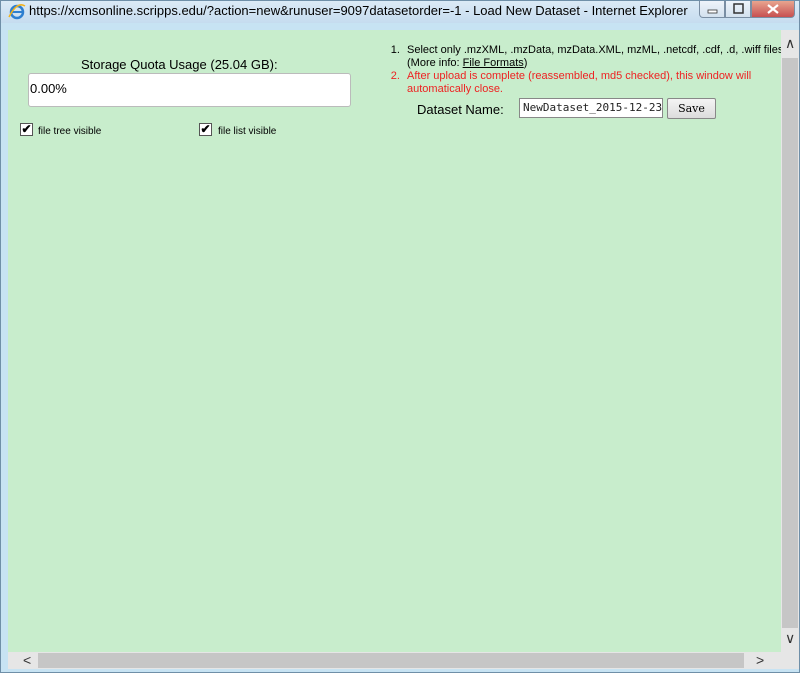 Image resolution: width=800 pixels, height=673 pixels. Describe the element at coordinates (460, 109) in the screenshot. I see `dataset-name-label: Dataset Name:` at that location.